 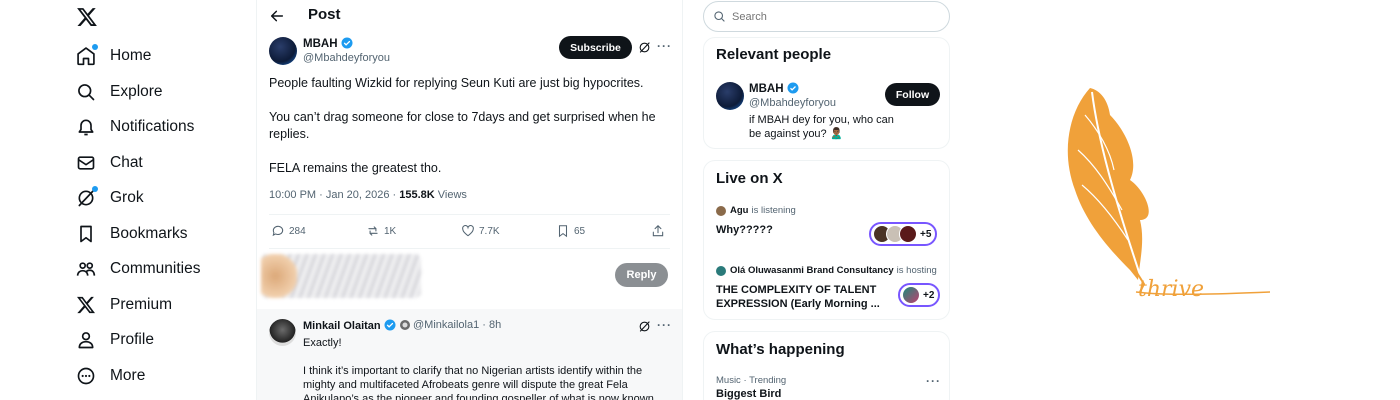 I want to click on bell-icon, so click(x=86, y=127).